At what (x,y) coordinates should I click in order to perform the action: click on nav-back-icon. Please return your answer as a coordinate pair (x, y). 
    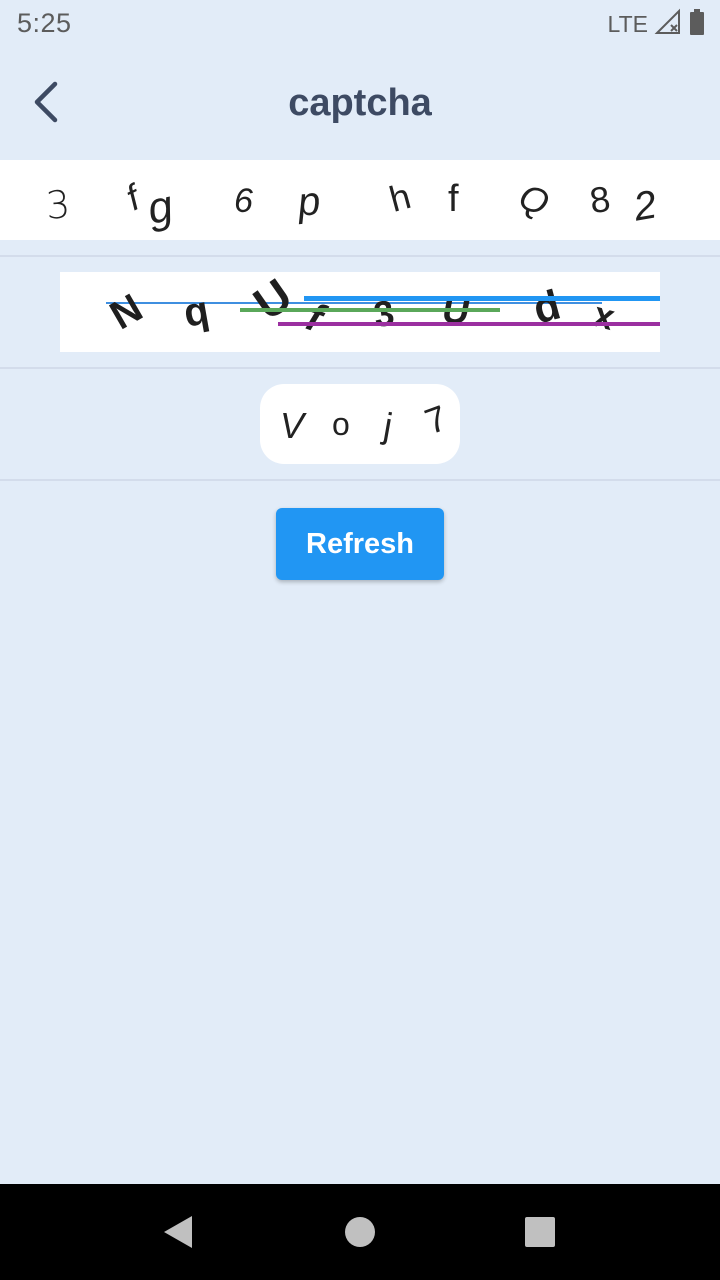
    Looking at the image, I should click on (178, 1234).